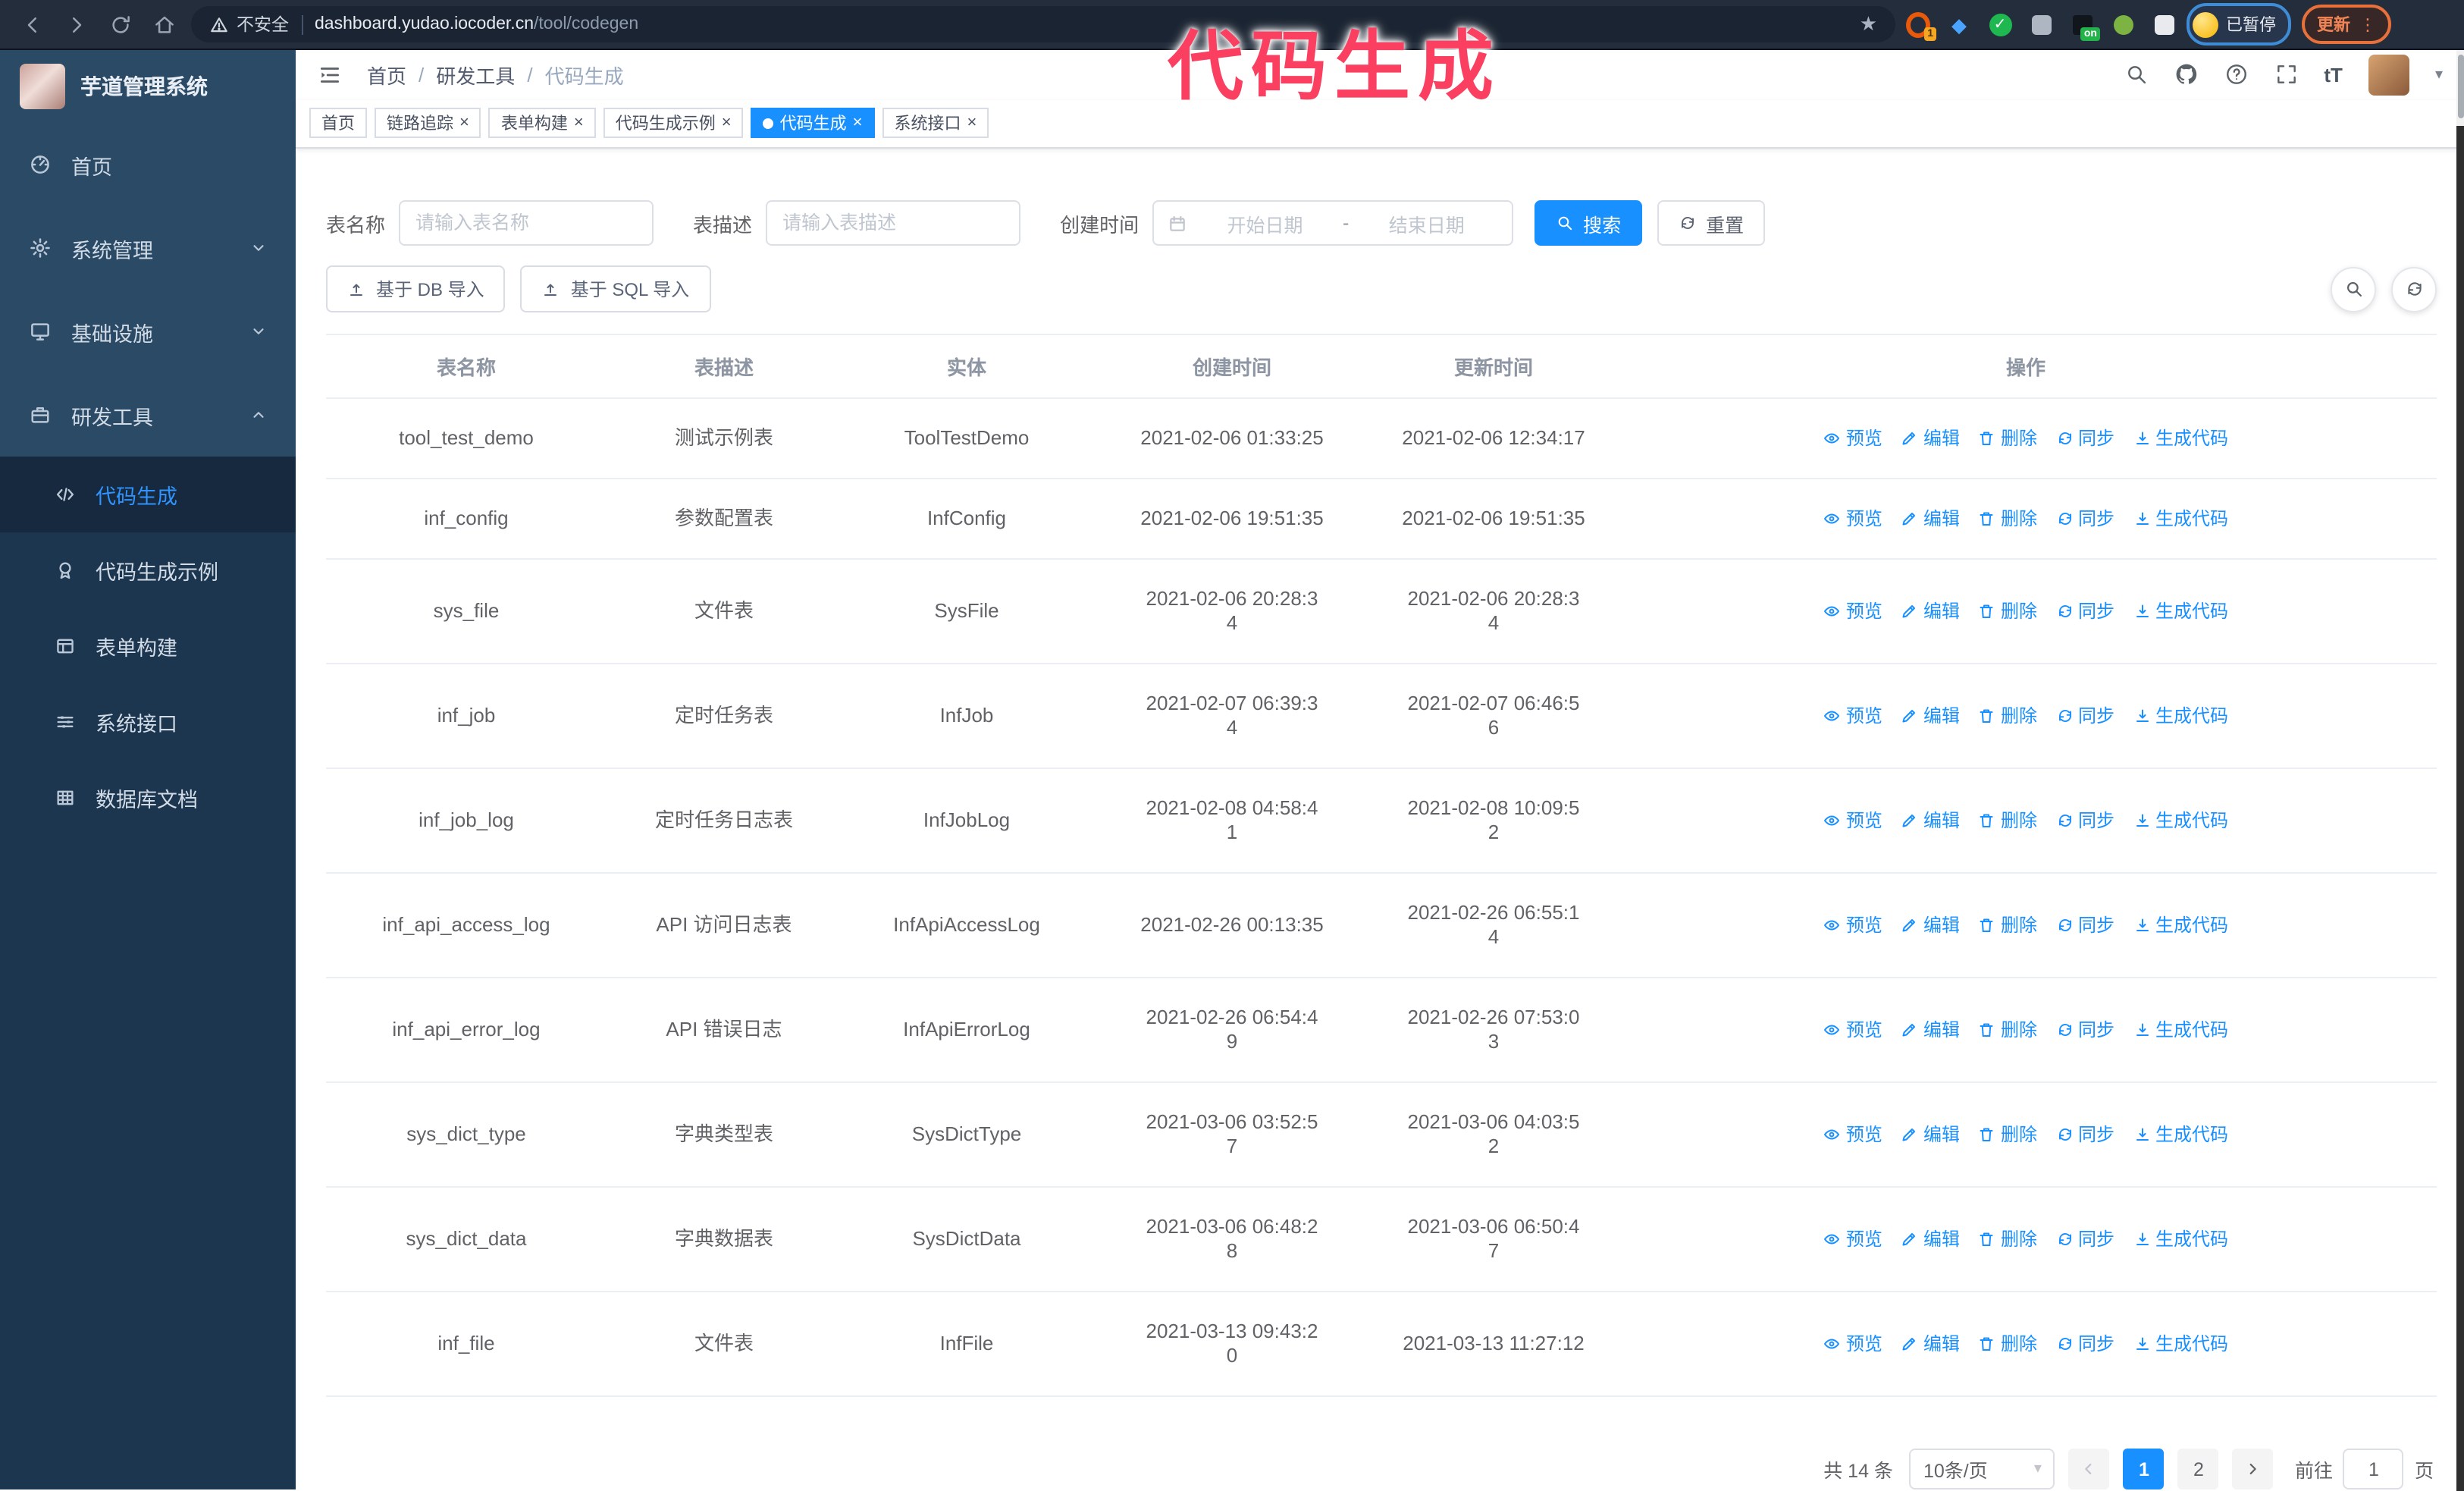 This screenshot has width=2464, height=1491. Describe the element at coordinates (148, 722) in the screenshot. I see `sidebar-subitem-系统接口: 系统接口` at that location.